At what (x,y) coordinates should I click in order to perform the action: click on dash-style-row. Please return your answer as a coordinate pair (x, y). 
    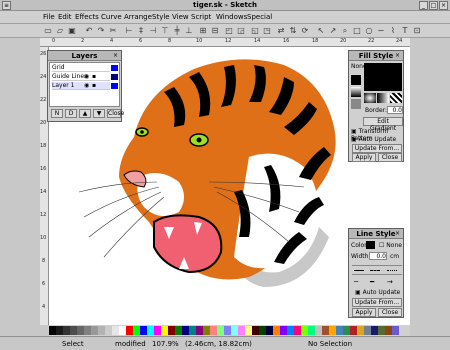
    Looking at the image, I should click on (377, 270).